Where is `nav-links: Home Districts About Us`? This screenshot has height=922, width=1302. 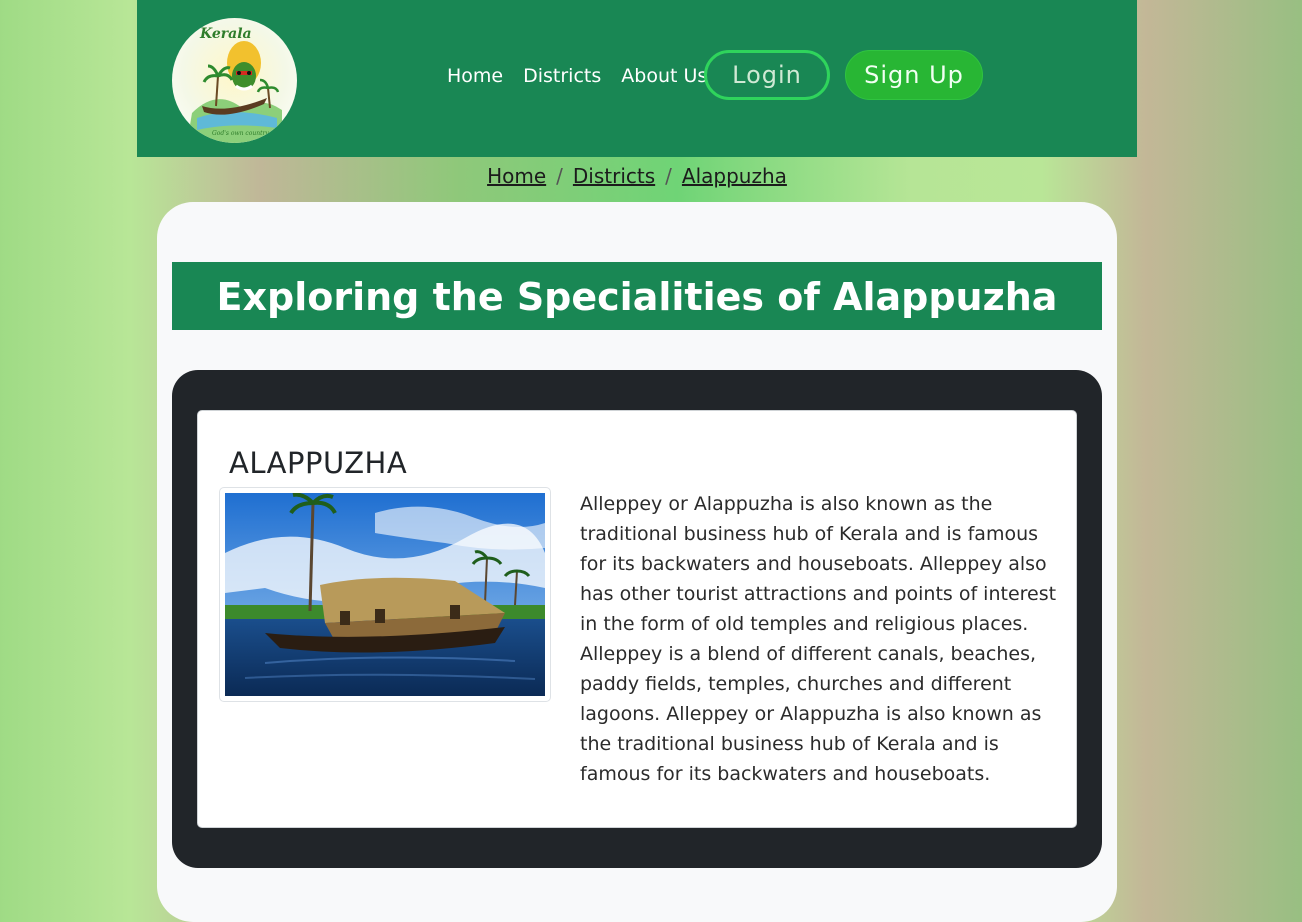 nav-links: Home Districts About Us is located at coordinates (577, 76).